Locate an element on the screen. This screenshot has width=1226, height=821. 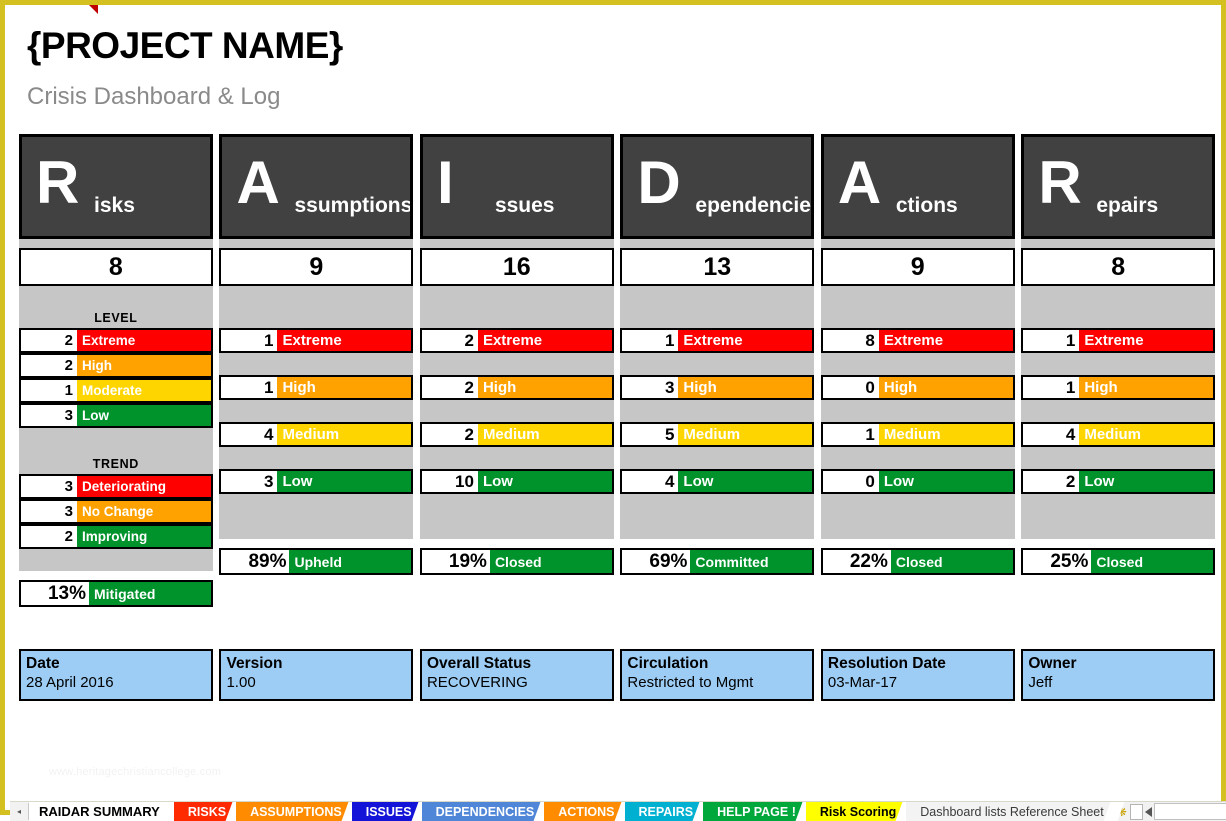
column-initial: D is located at coordinates (659, 182).